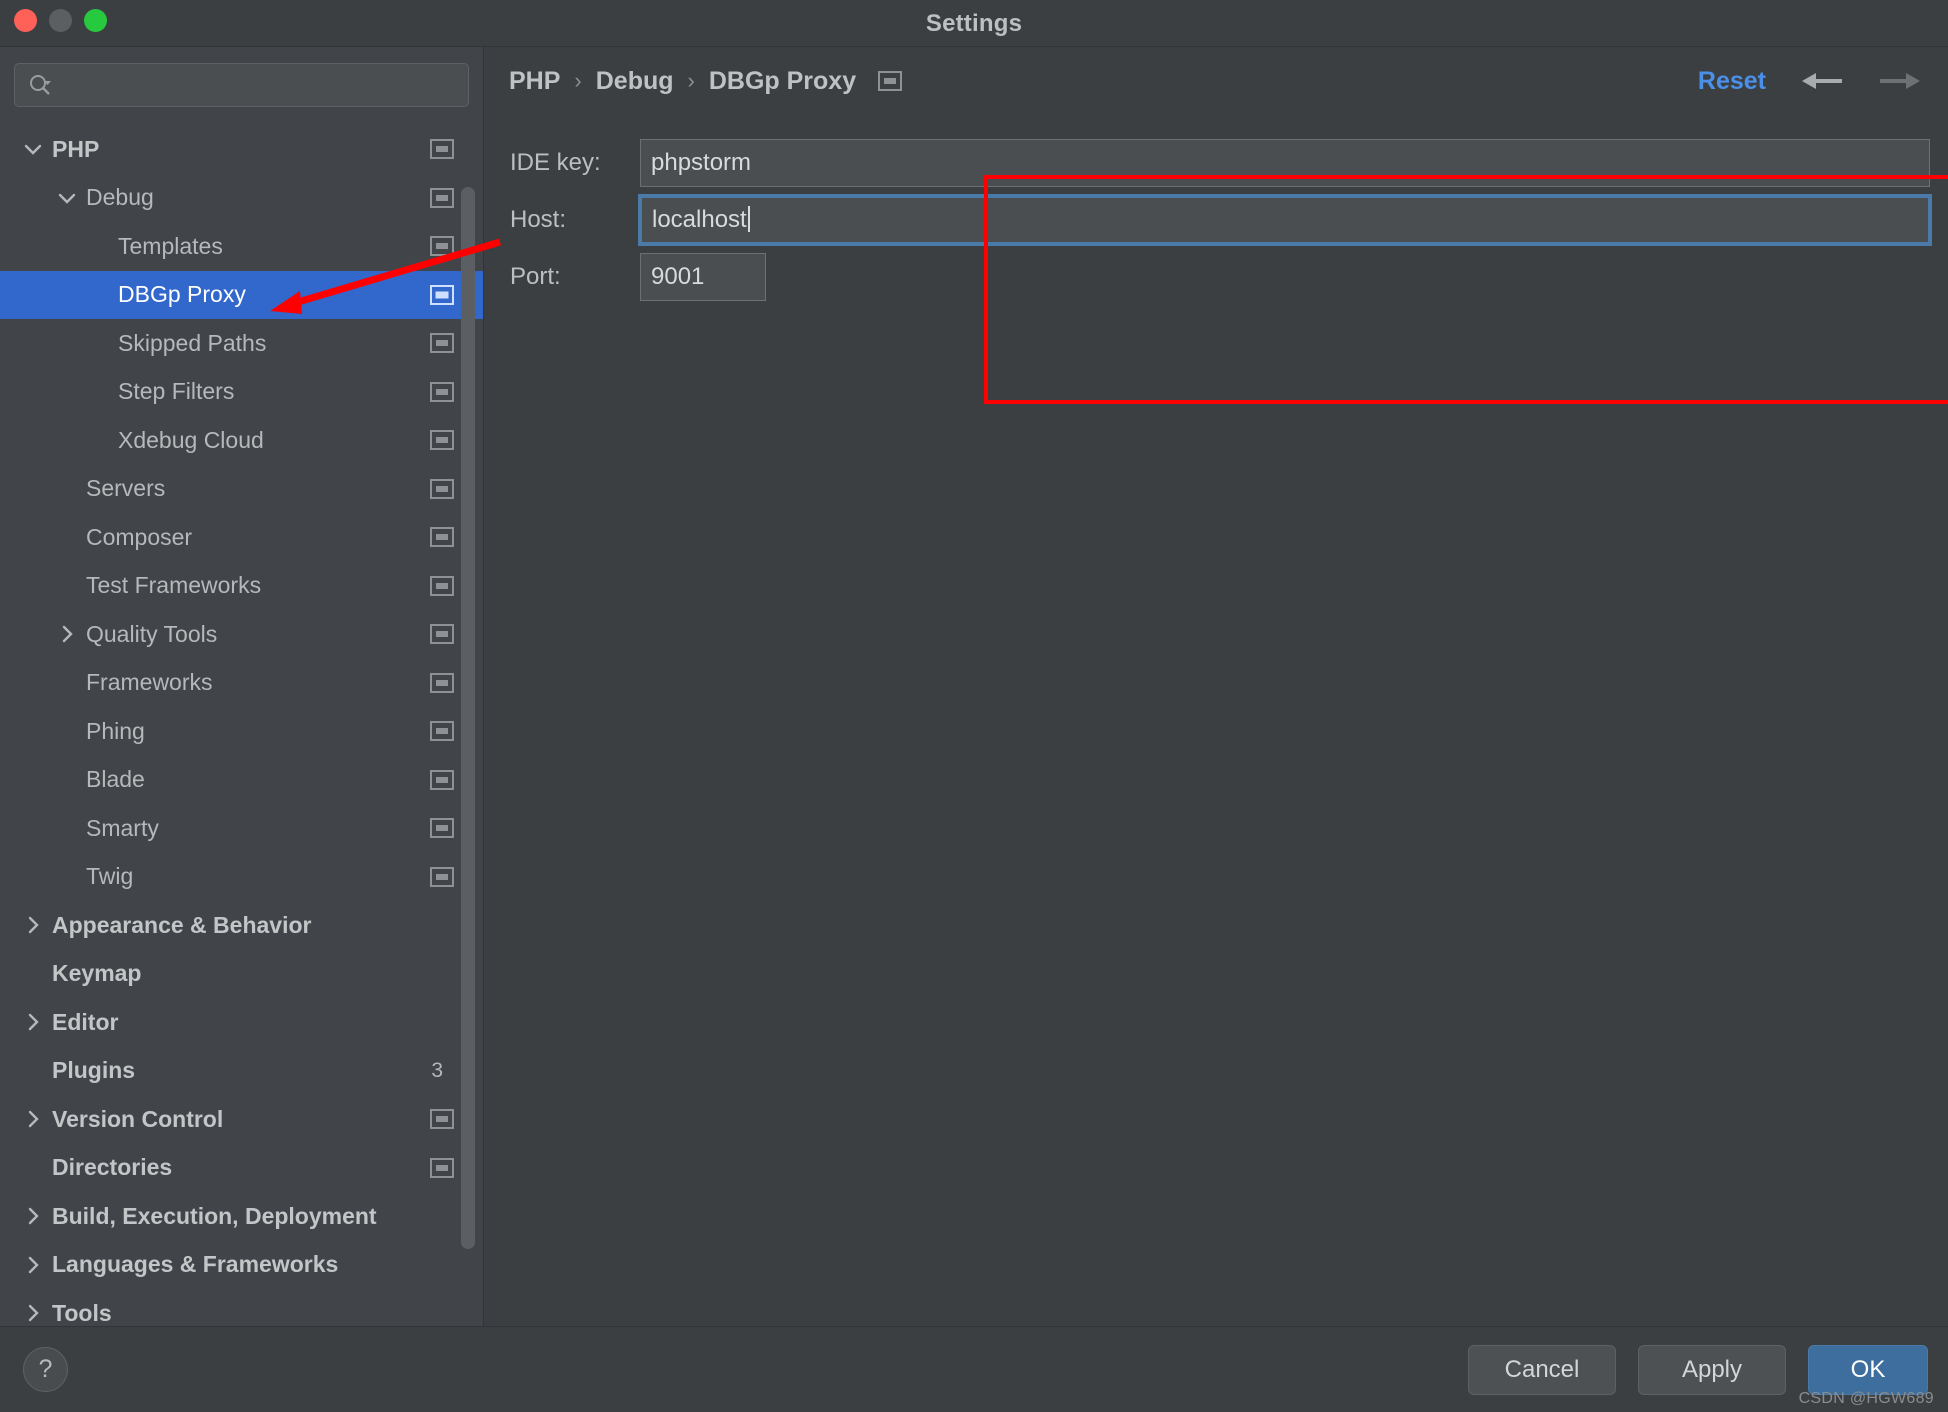 This screenshot has height=1412, width=1948. What do you see at coordinates (241, 828) in the screenshot?
I see `sidebar-item-smarty: Smarty` at bounding box center [241, 828].